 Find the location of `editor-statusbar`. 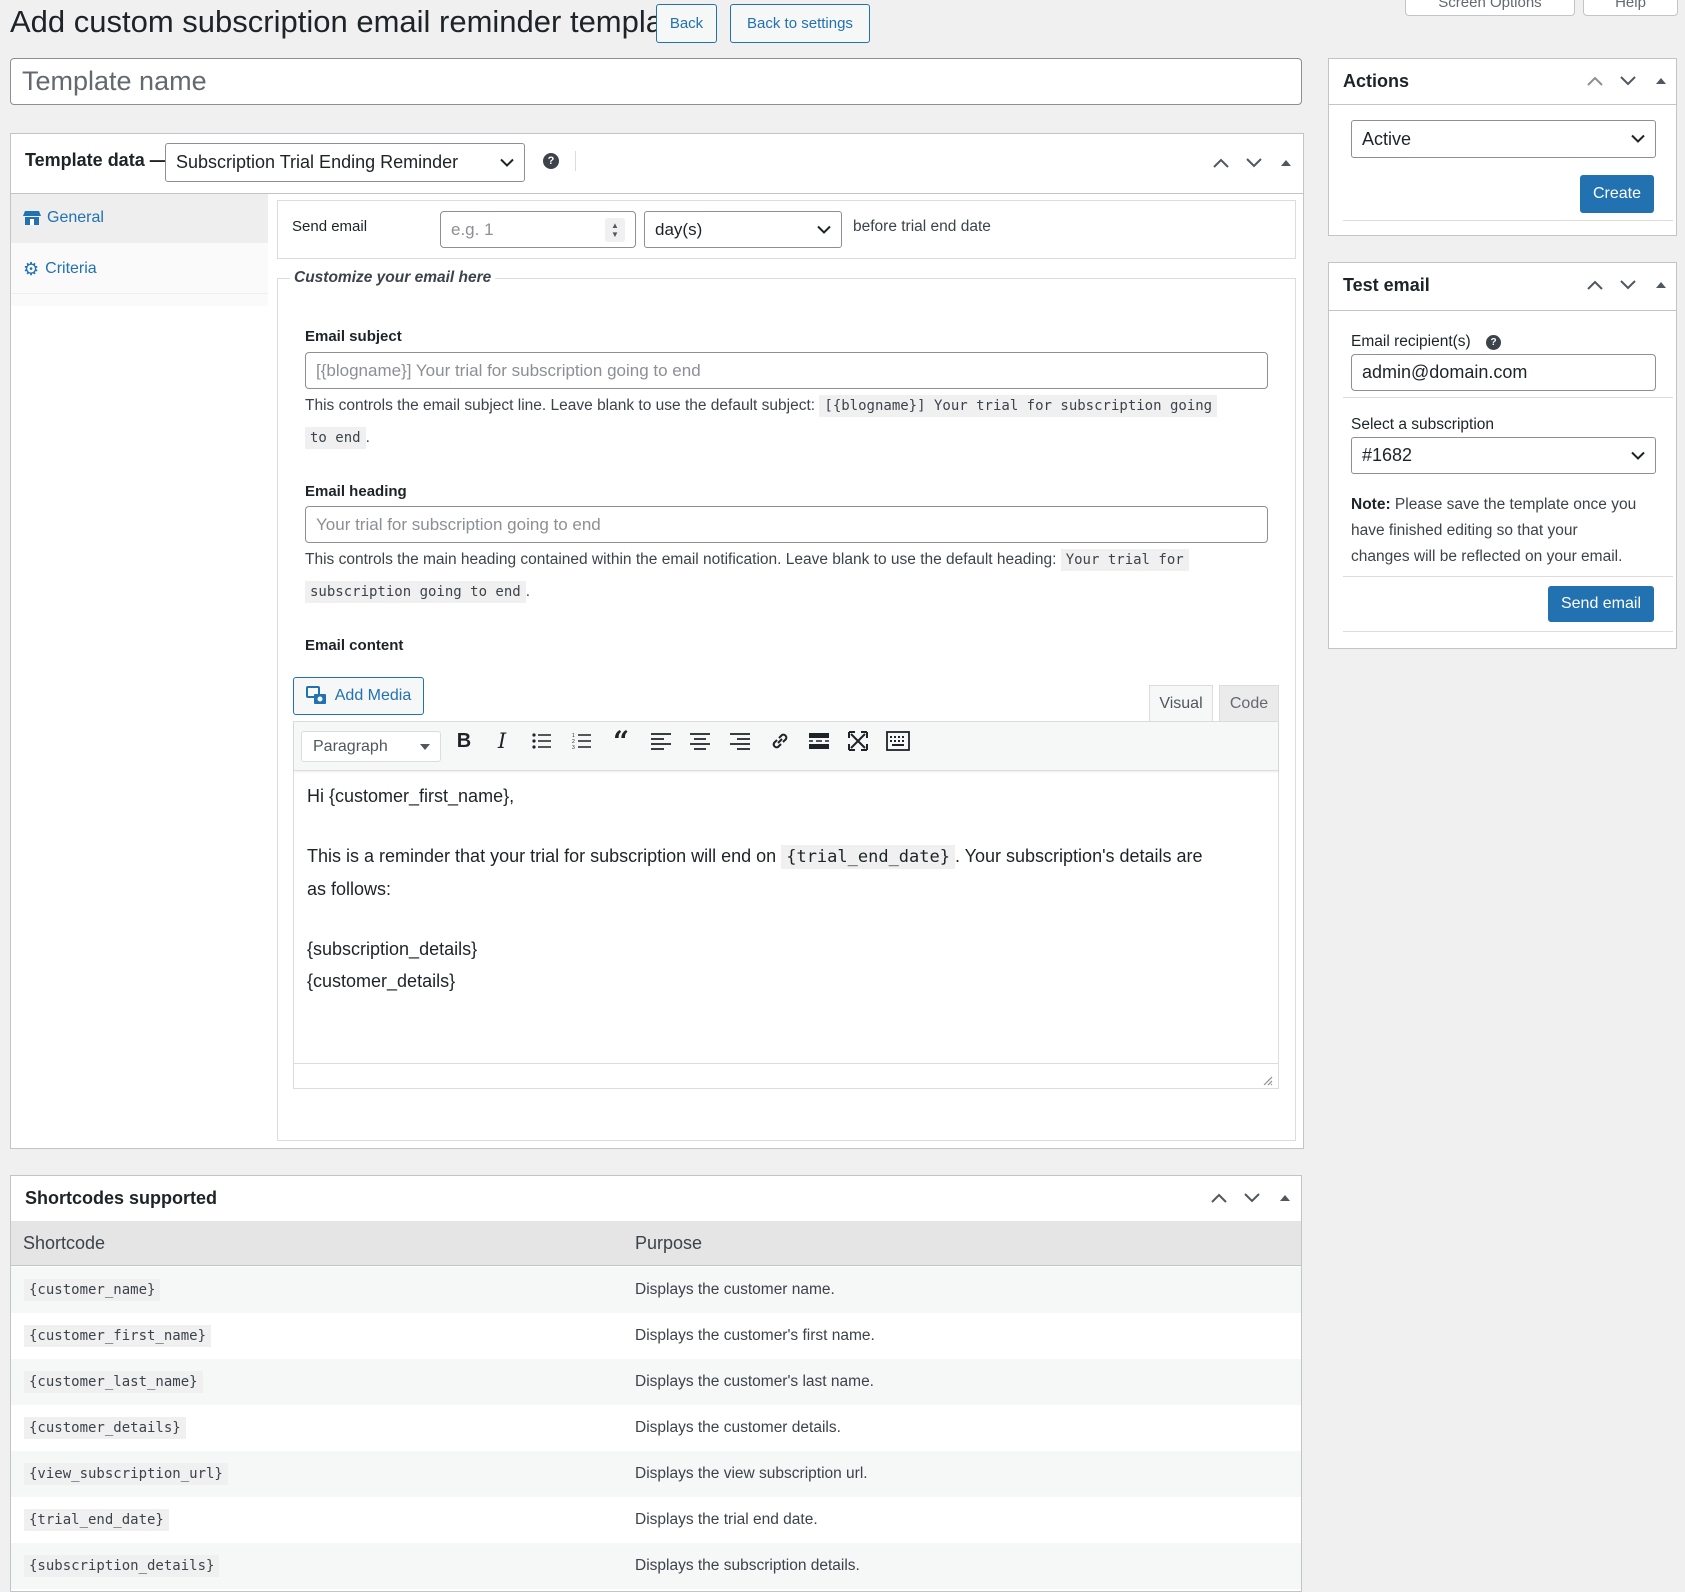

editor-statusbar is located at coordinates (786, 1076).